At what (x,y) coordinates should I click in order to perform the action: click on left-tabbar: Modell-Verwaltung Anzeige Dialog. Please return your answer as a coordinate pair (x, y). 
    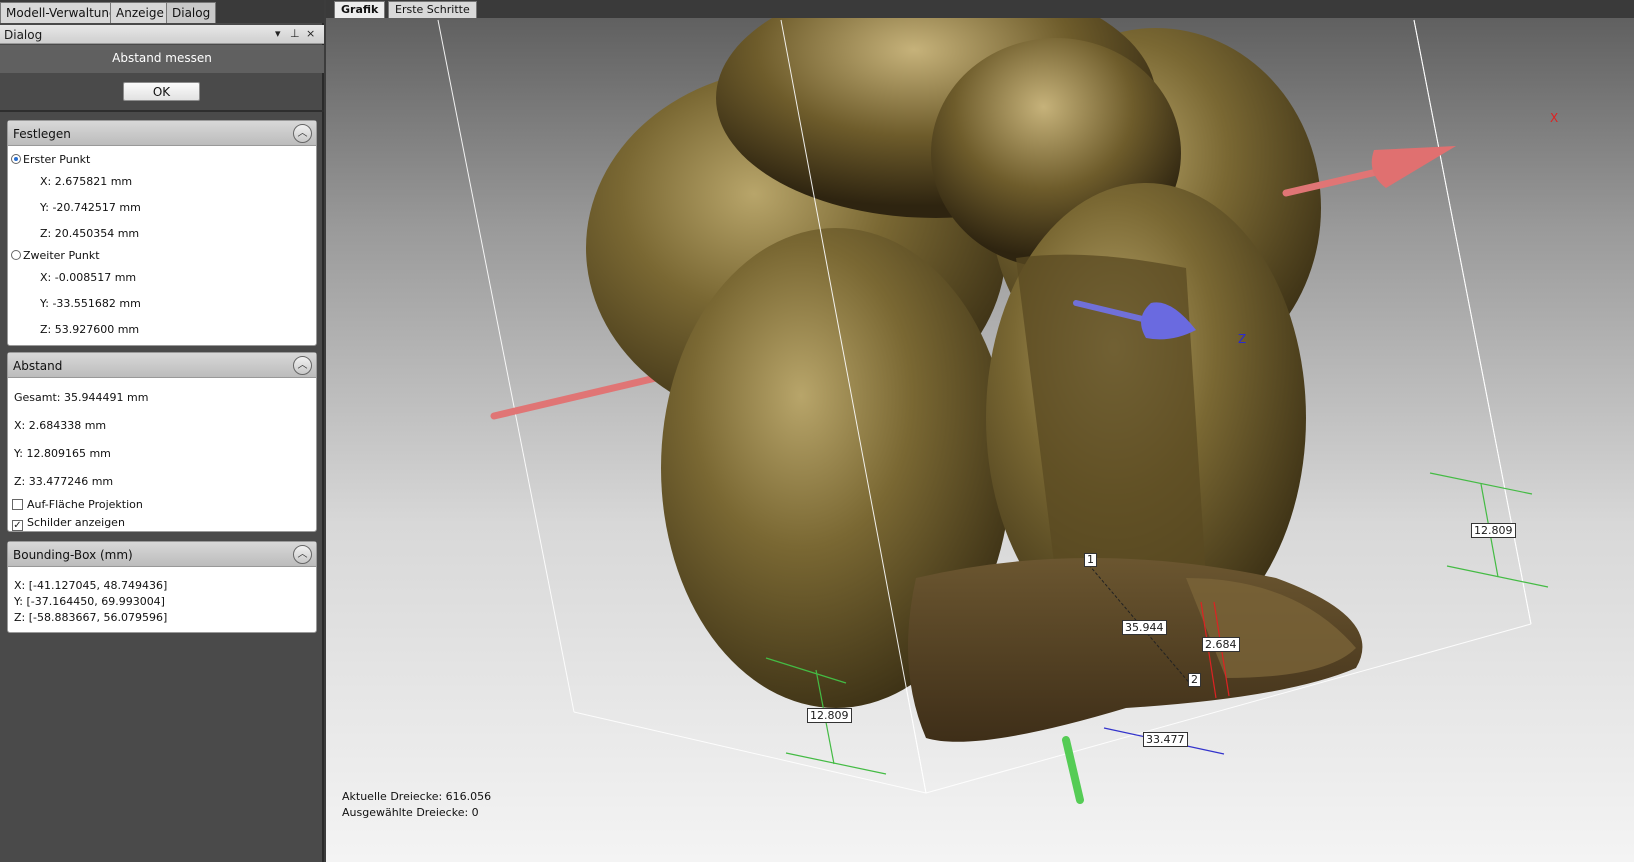
    Looking at the image, I should click on (162, 11).